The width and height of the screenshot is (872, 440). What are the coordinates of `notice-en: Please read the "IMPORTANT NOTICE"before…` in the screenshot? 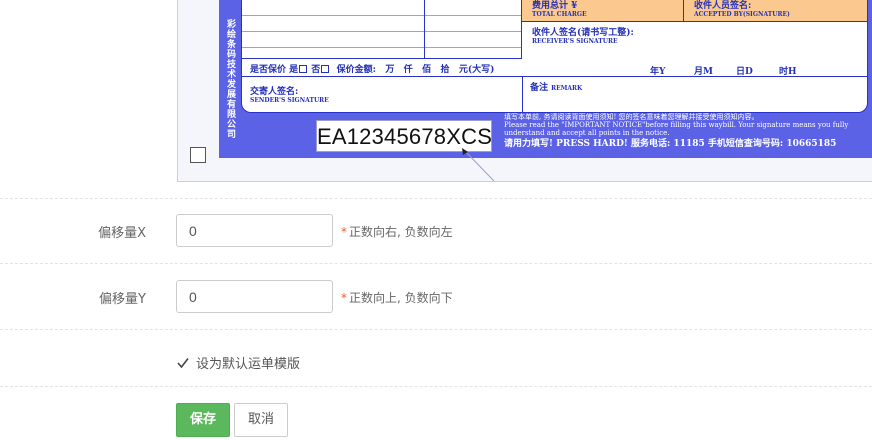 It's located at (676, 129).